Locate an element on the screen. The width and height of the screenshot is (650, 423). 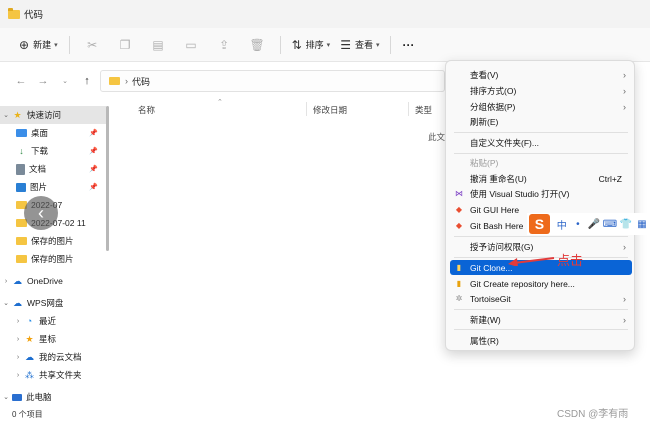
delete-icon: 🗑 is located at coordinates (257, 45).